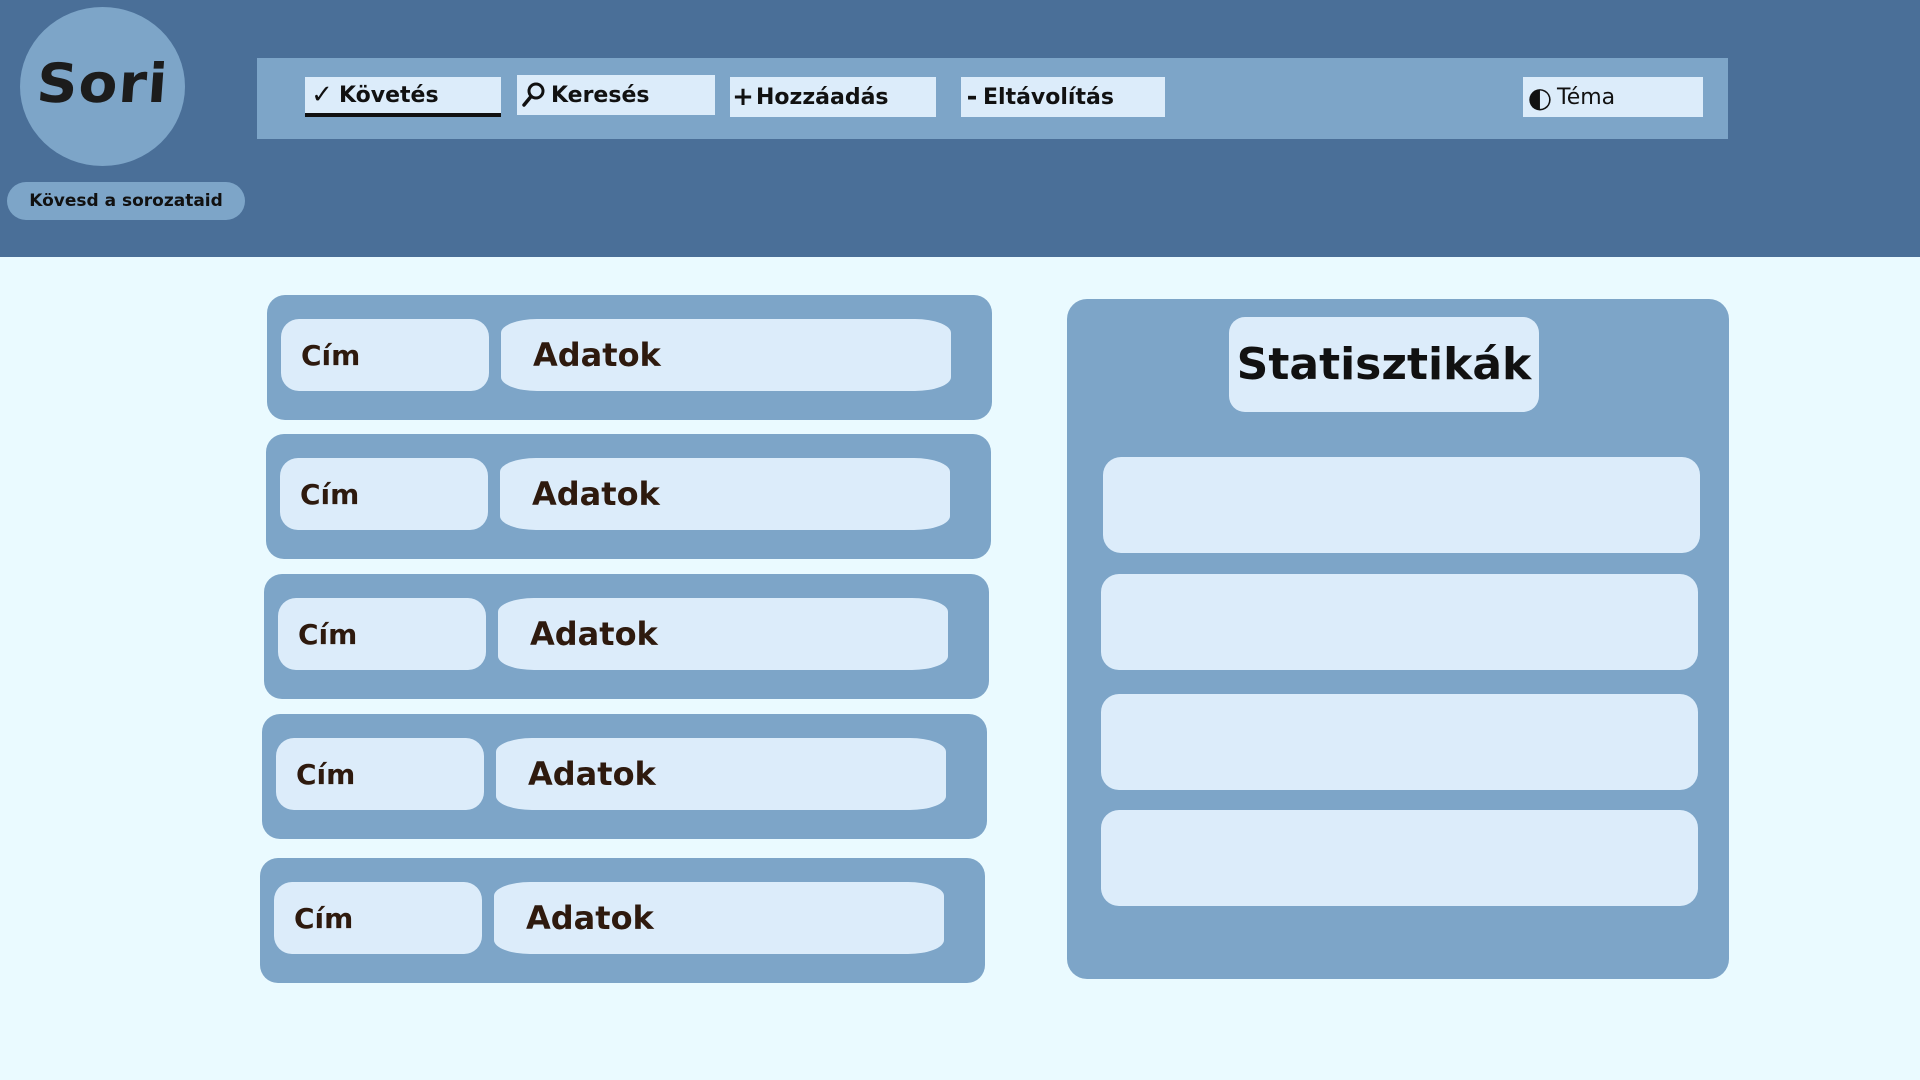  Describe the element at coordinates (322, 95) in the screenshot. I see `check-icon: ✓` at that location.